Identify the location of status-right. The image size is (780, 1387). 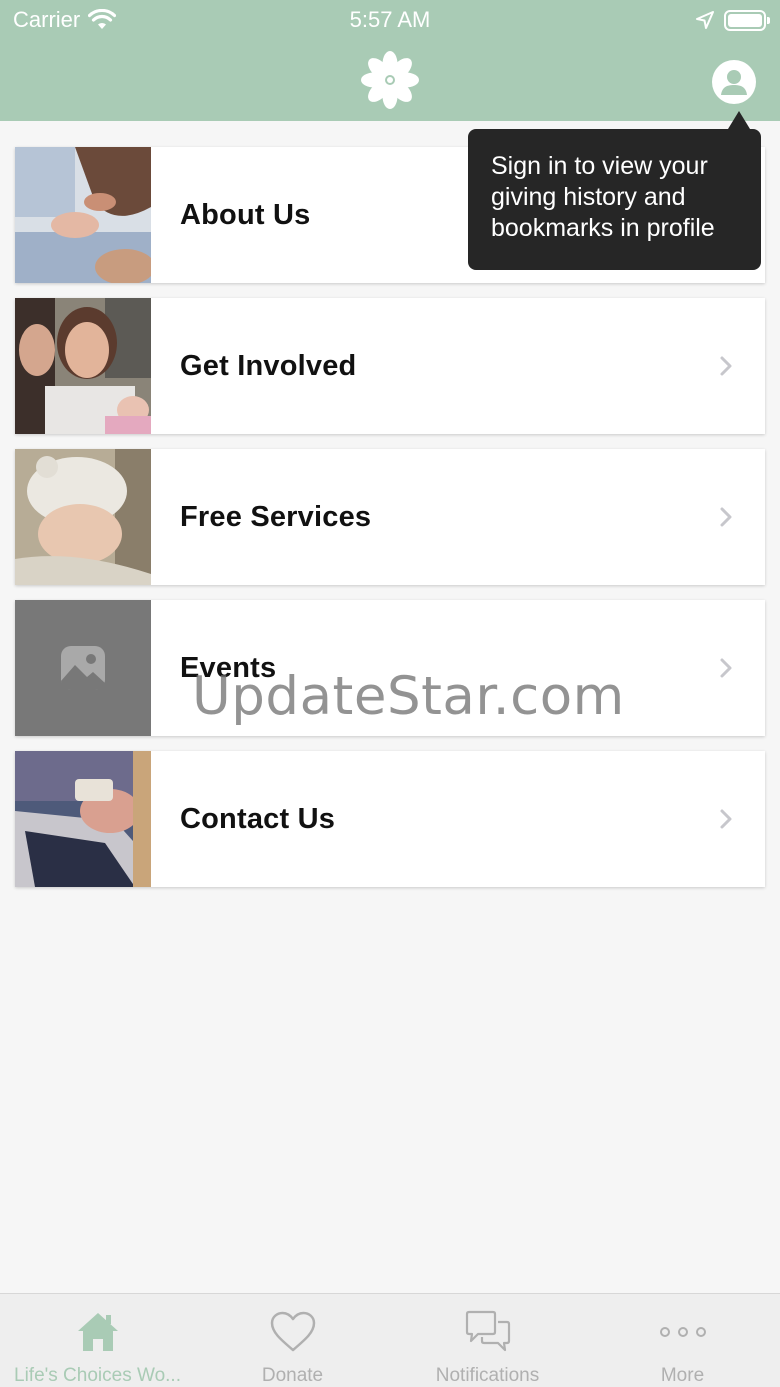
(733, 20).